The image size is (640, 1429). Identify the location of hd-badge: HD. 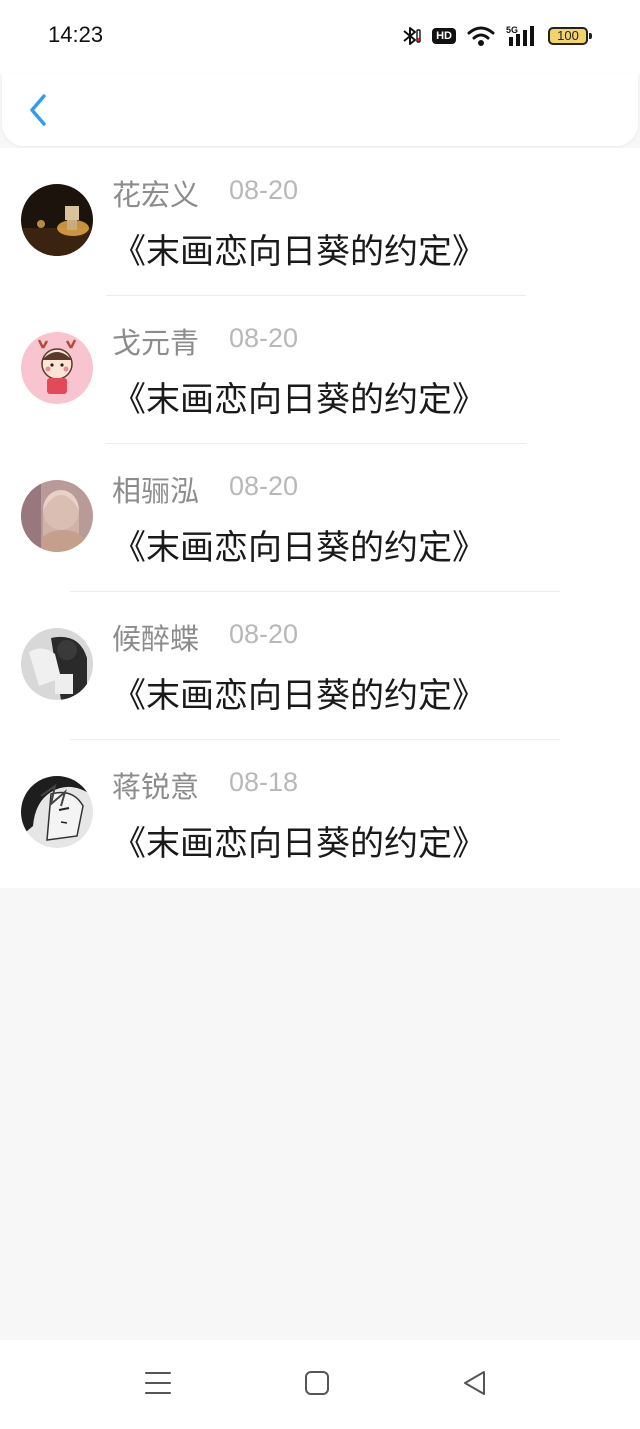
(444, 36).